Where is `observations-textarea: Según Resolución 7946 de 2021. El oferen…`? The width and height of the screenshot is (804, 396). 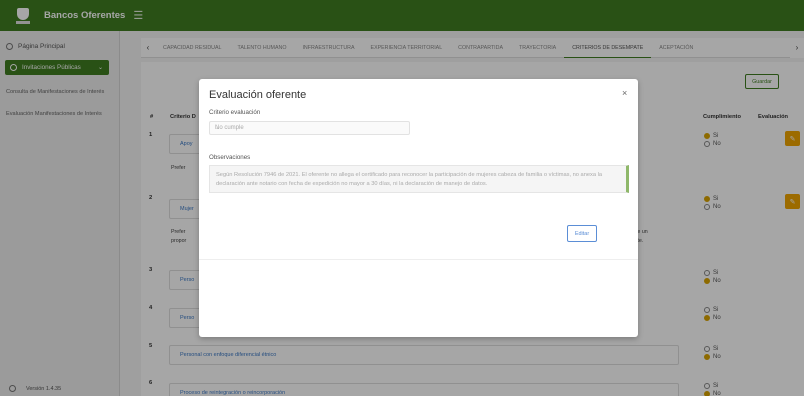
observations-textarea: Según Resolución 7946 de 2021. El oferen… is located at coordinates (419, 179).